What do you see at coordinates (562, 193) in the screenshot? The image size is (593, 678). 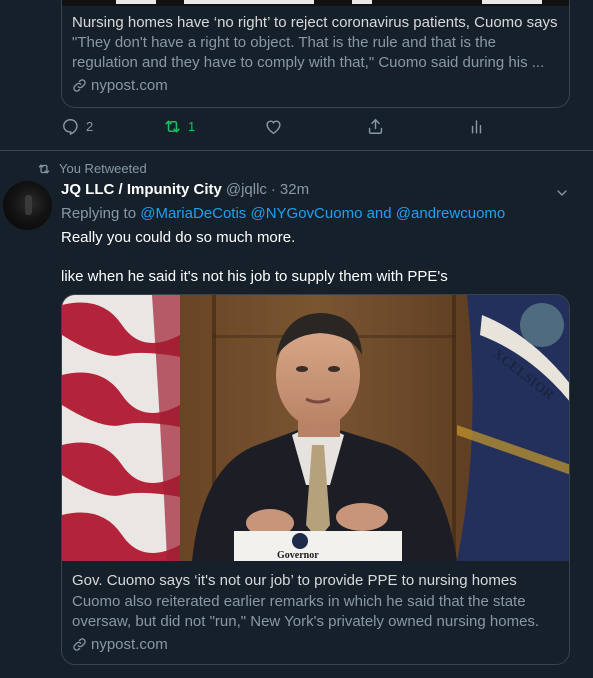 I see `chevron-down-icon` at bounding box center [562, 193].